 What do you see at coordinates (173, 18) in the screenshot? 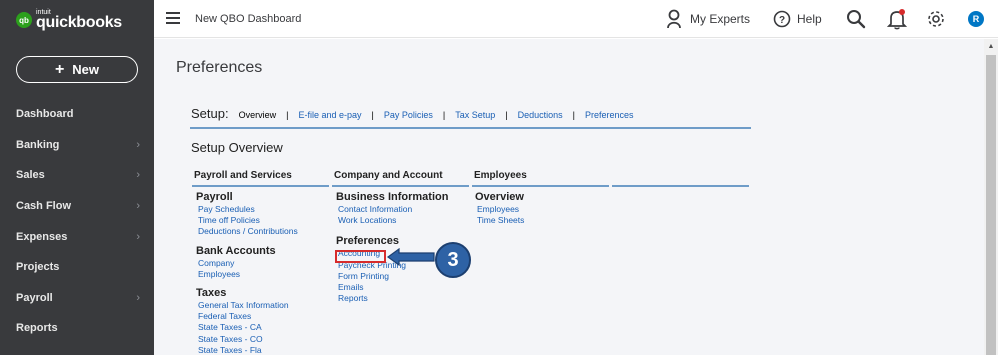
I see `hamburger-menu-icon` at bounding box center [173, 18].